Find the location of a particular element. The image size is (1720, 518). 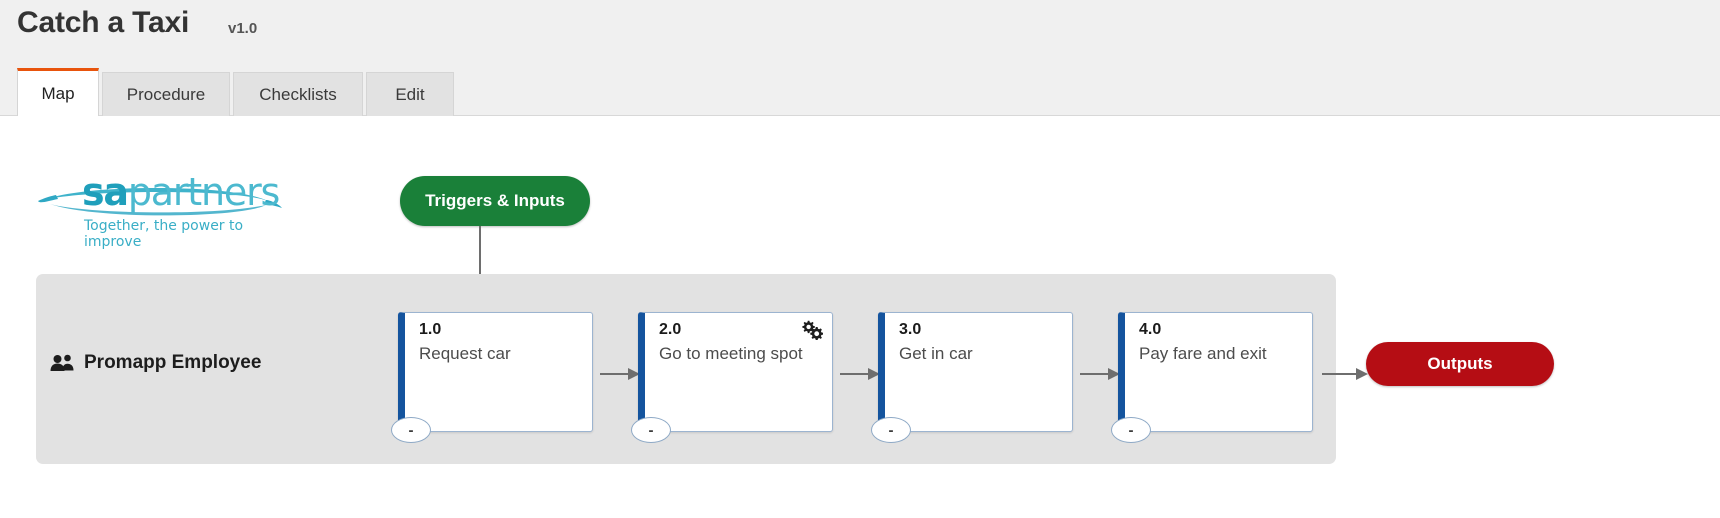

gears-icon is located at coordinates (812, 330).